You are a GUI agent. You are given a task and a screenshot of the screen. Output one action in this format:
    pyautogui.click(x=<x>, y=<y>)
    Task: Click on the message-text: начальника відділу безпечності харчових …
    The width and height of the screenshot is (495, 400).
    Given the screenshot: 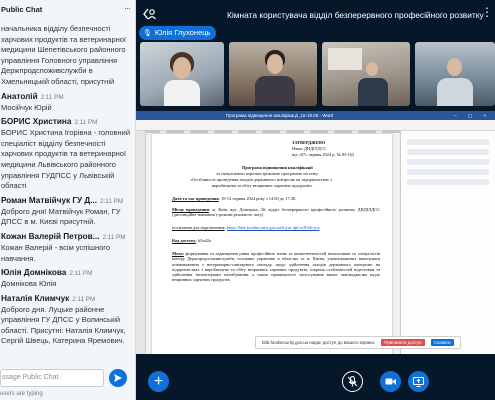 What is the action you would take?
    pyautogui.click(x=64, y=55)
    